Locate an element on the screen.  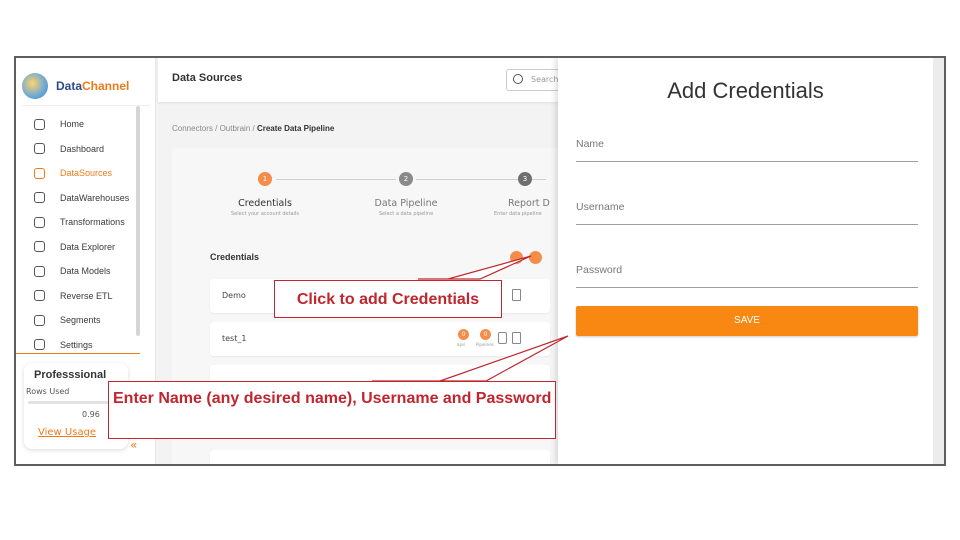
sidebar-item-dashboard: Dashboard is located at coordinates (84, 149).